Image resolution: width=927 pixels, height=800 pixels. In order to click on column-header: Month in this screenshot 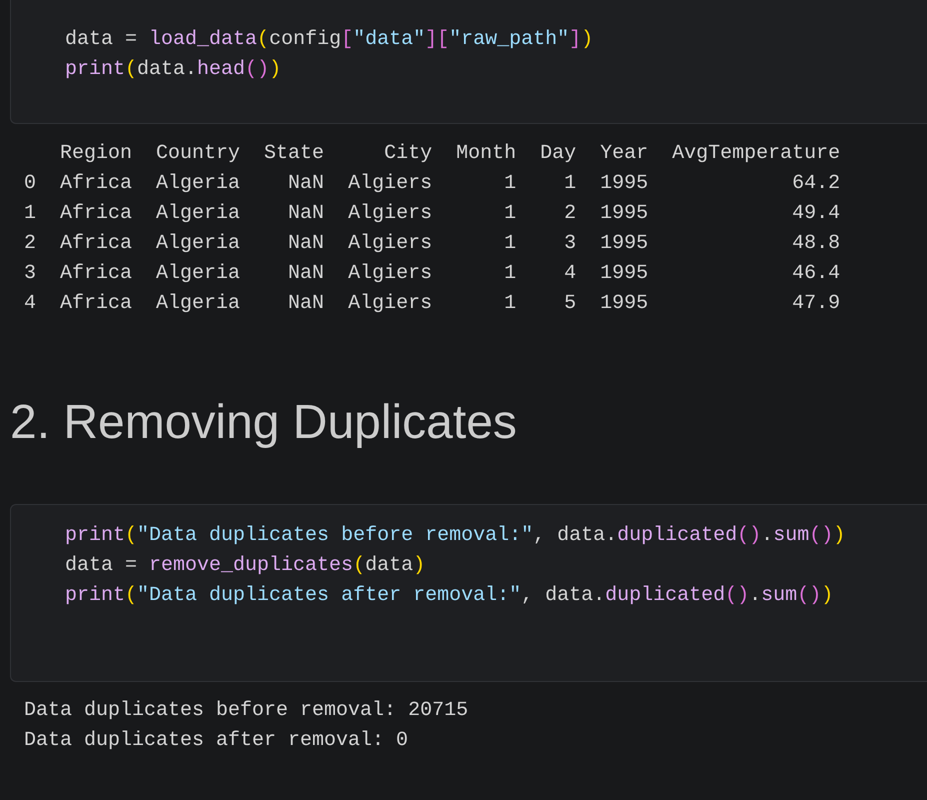, I will do `click(486, 154)`.